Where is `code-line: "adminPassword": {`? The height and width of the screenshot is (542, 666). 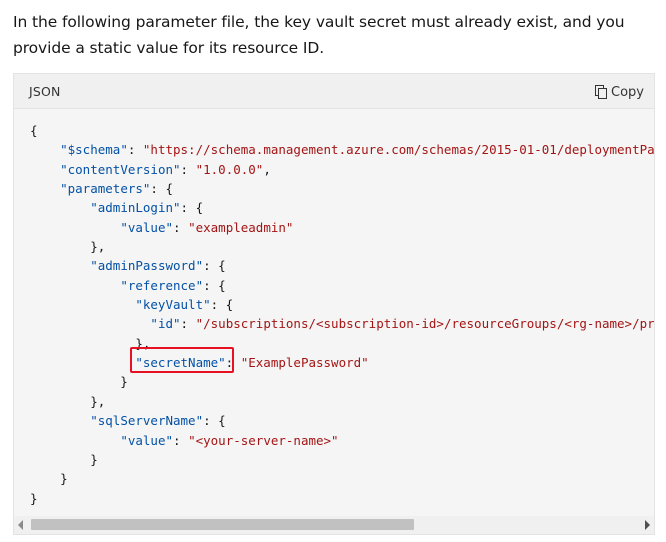
code-line: "adminPassword": { is located at coordinates (158, 266).